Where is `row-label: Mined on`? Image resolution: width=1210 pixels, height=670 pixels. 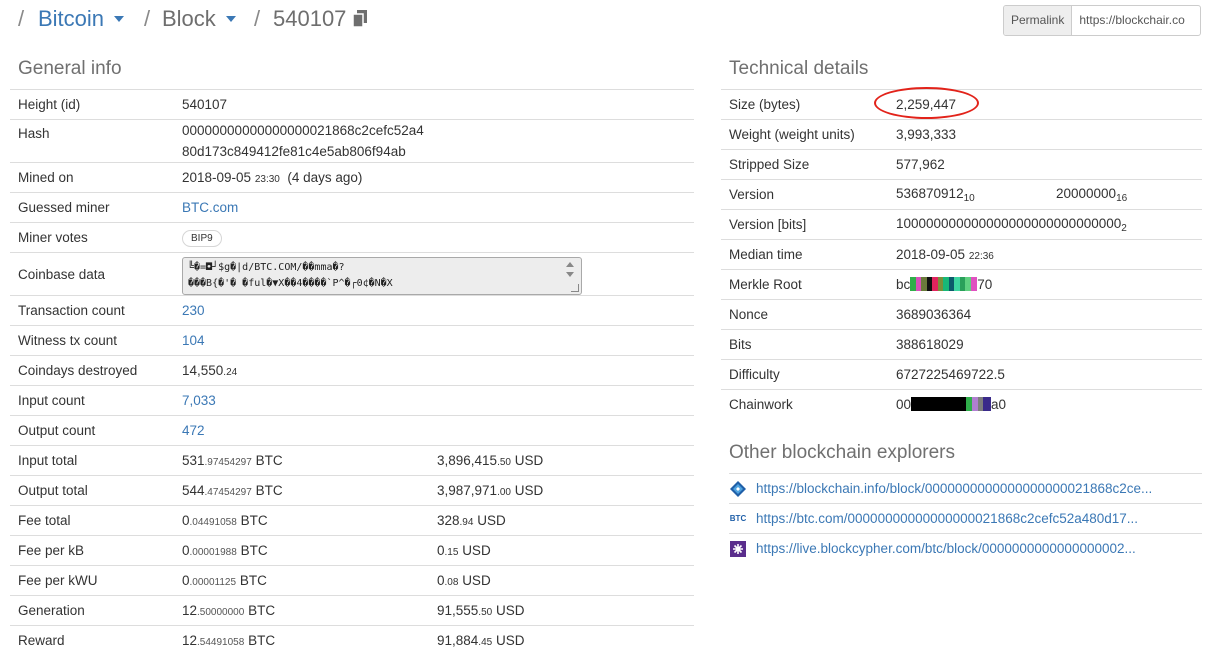
row-label: Mined on is located at coordinates (92, 177).